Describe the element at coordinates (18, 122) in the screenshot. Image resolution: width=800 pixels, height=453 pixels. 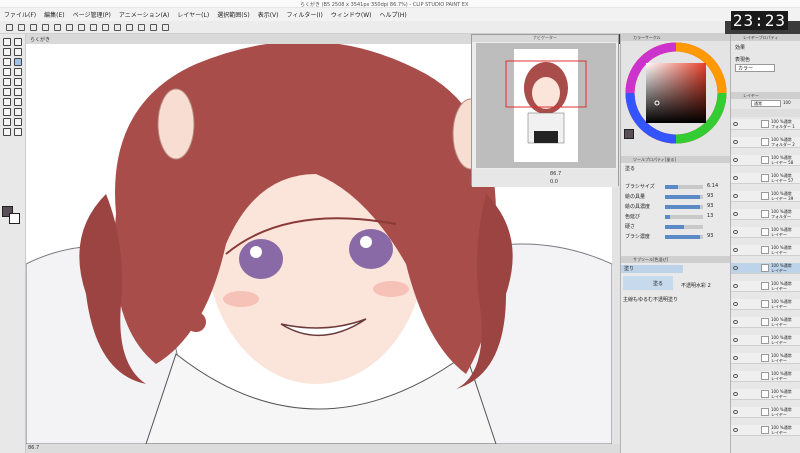
I see `correction-tool-icon` at that location.